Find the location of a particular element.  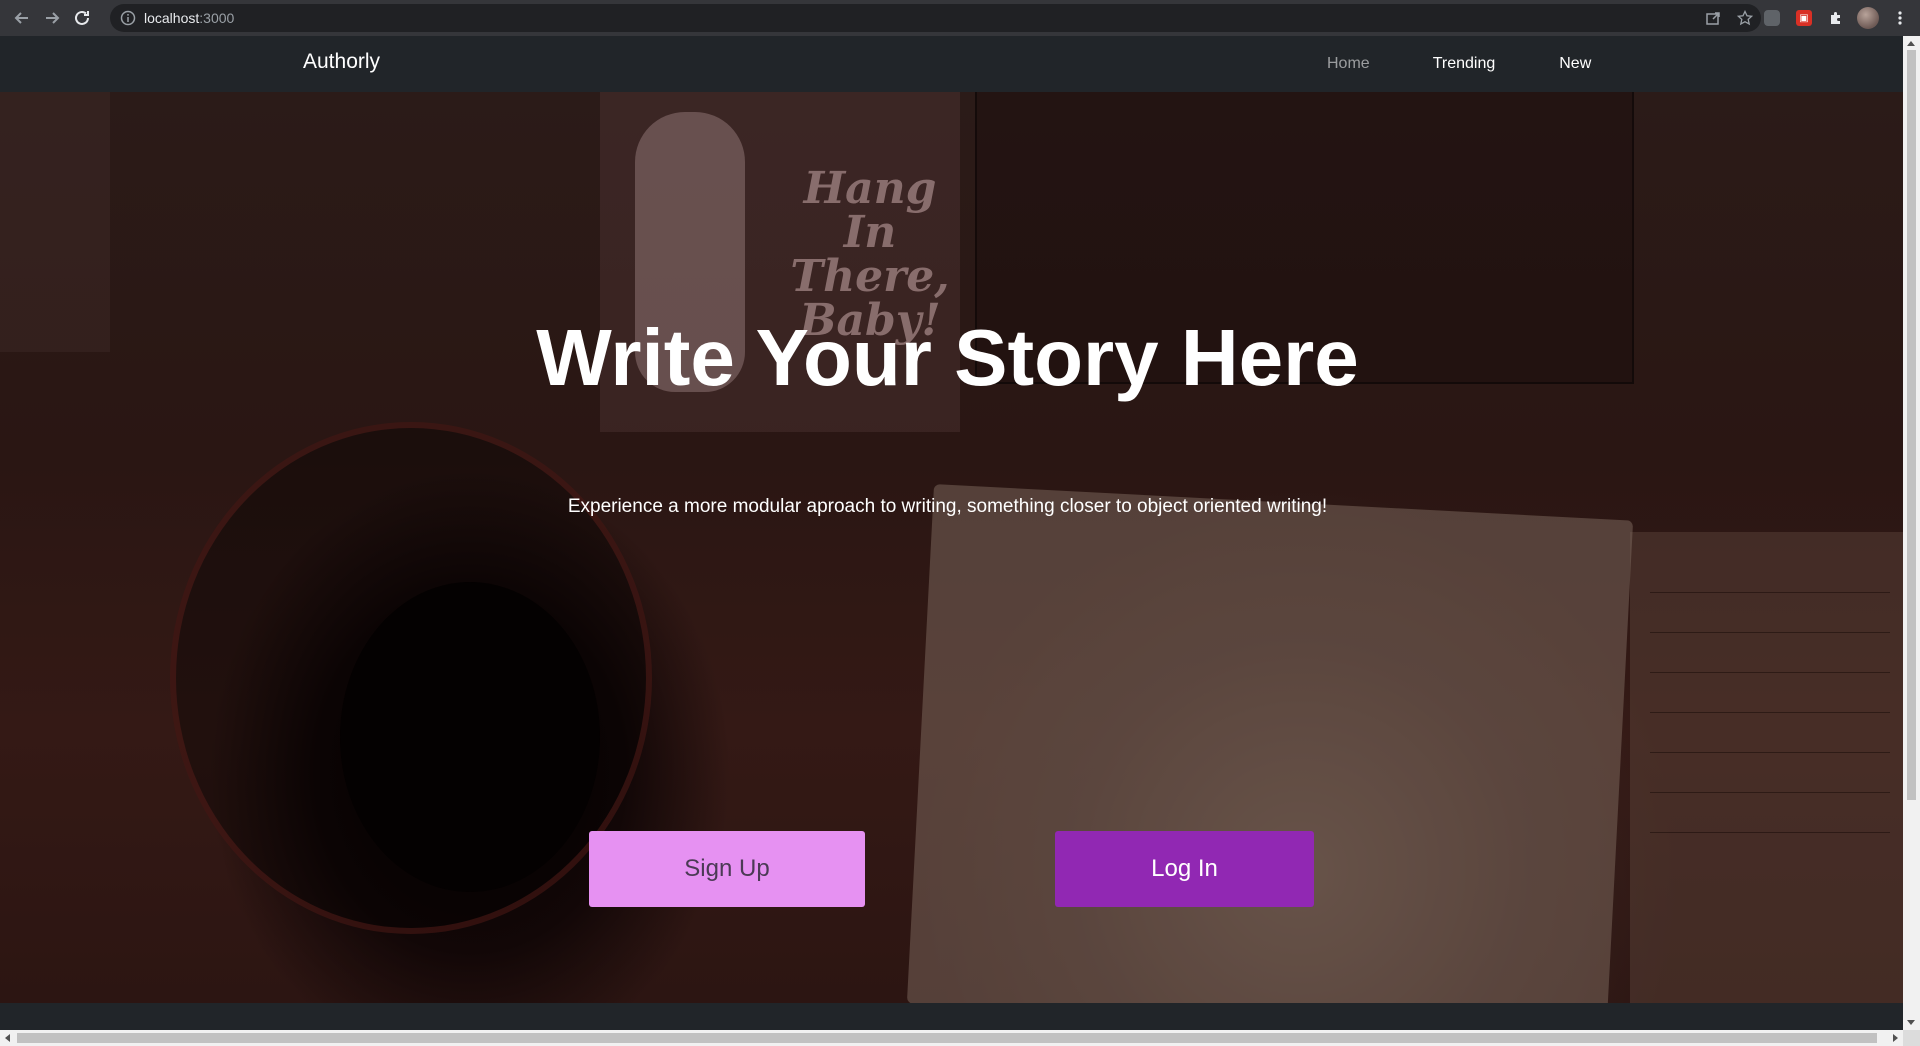

scrollbar-corner is located at coordinates (1911, 1038).